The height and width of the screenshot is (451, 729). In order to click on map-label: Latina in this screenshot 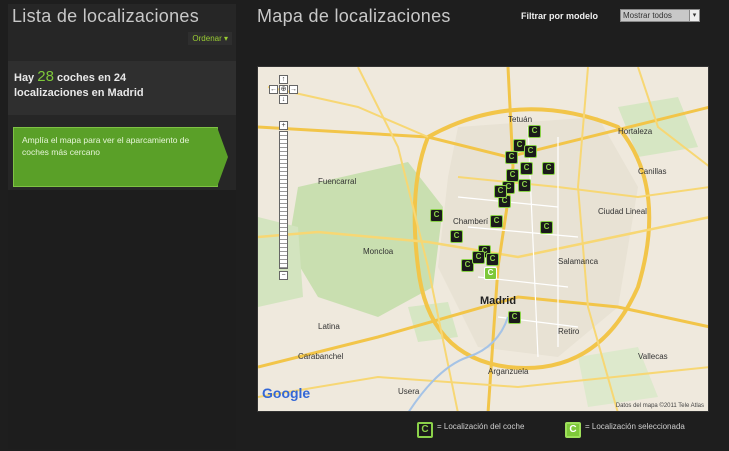, I will do `click(329, 326)`.